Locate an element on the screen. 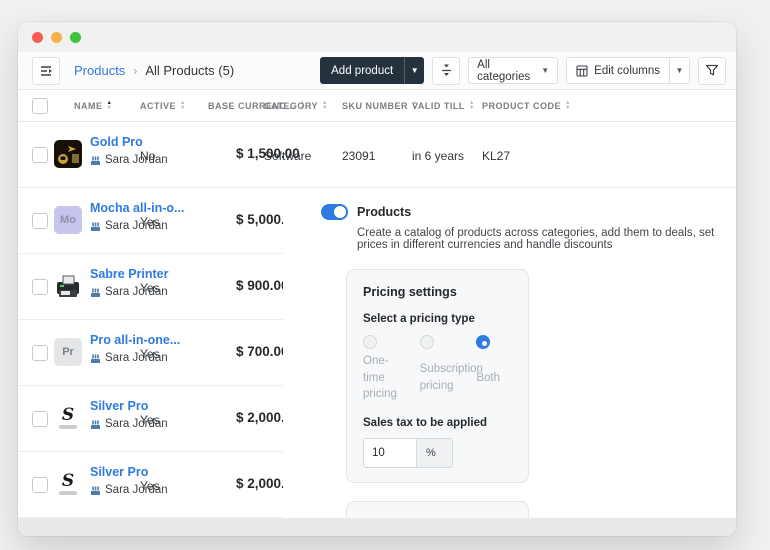  valid-till-cell: in 6 years is located at coordinates (438, 156).